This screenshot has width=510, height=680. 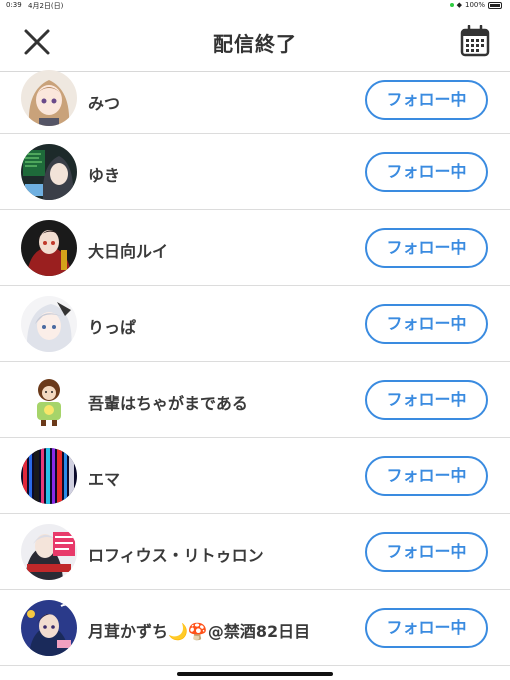 What do you see at coordinates (104, 103) in the screenshot?
I see `user-name: みつ` at bounding box center [104, 103].